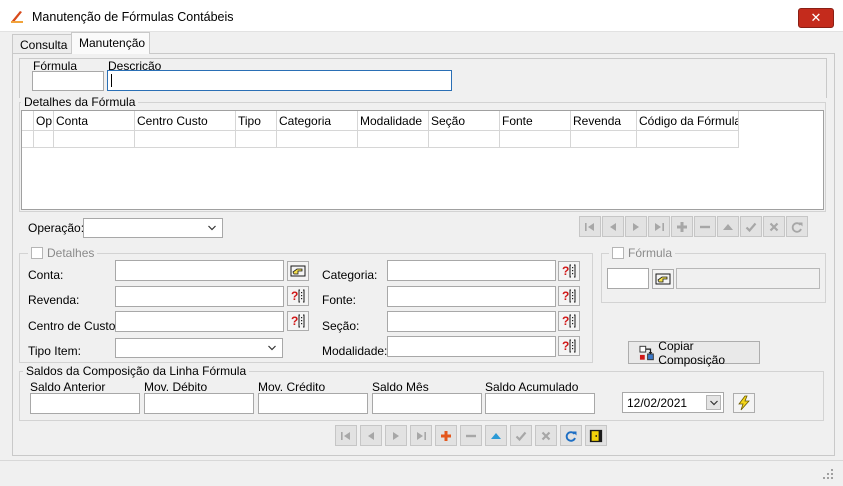 The height and width of the screenshot is (486, 843). What do you see at coordinates (521, 435) in the screenshot?
I see `main-post-button` at bounding box center [521, 435].